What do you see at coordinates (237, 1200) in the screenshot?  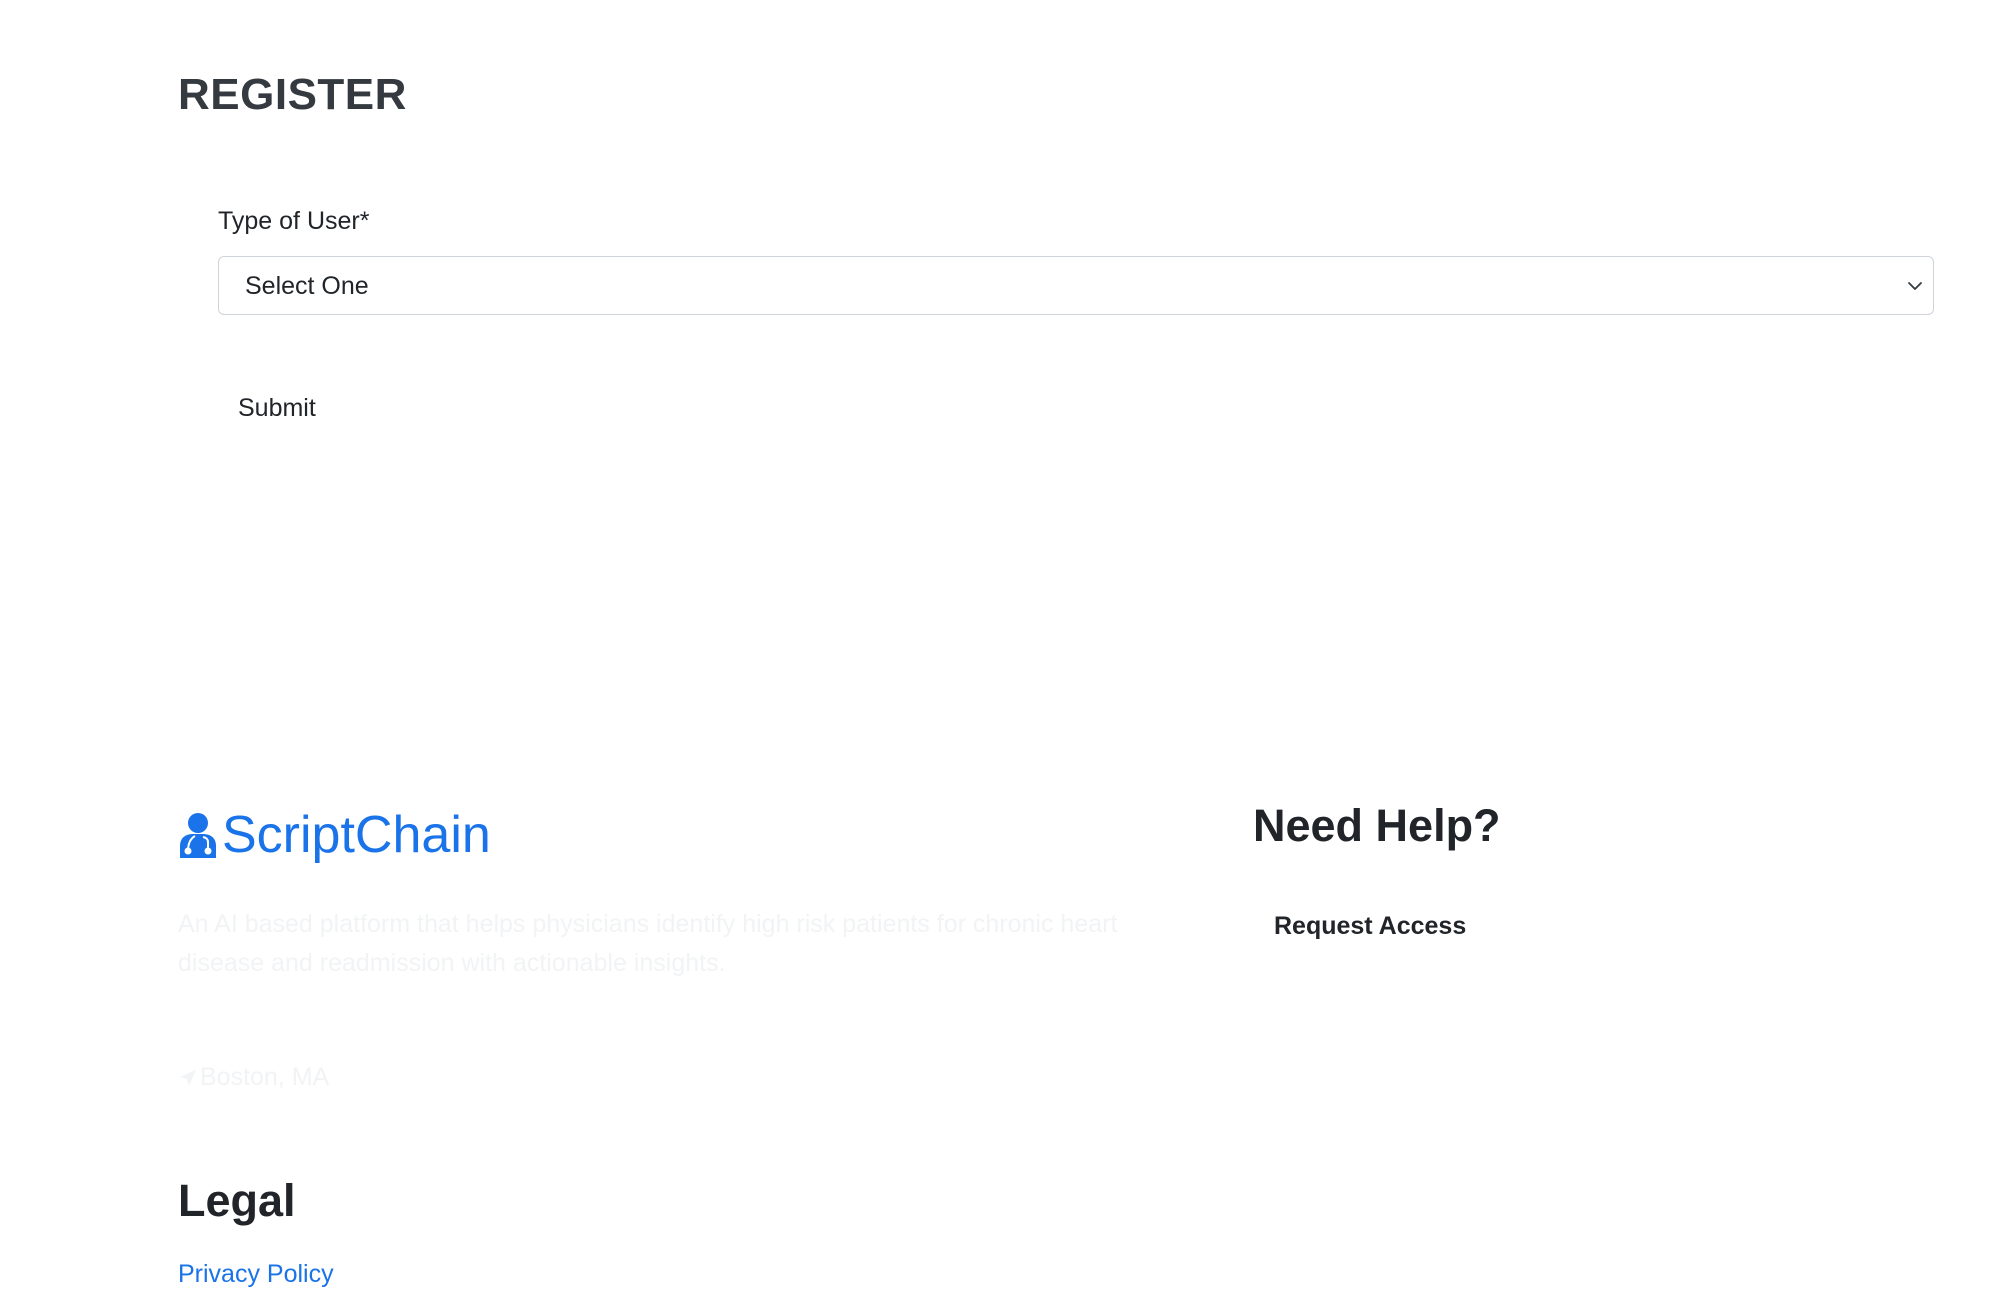 I see `legal-heading: Legal` at bounding box center [237, 1200].